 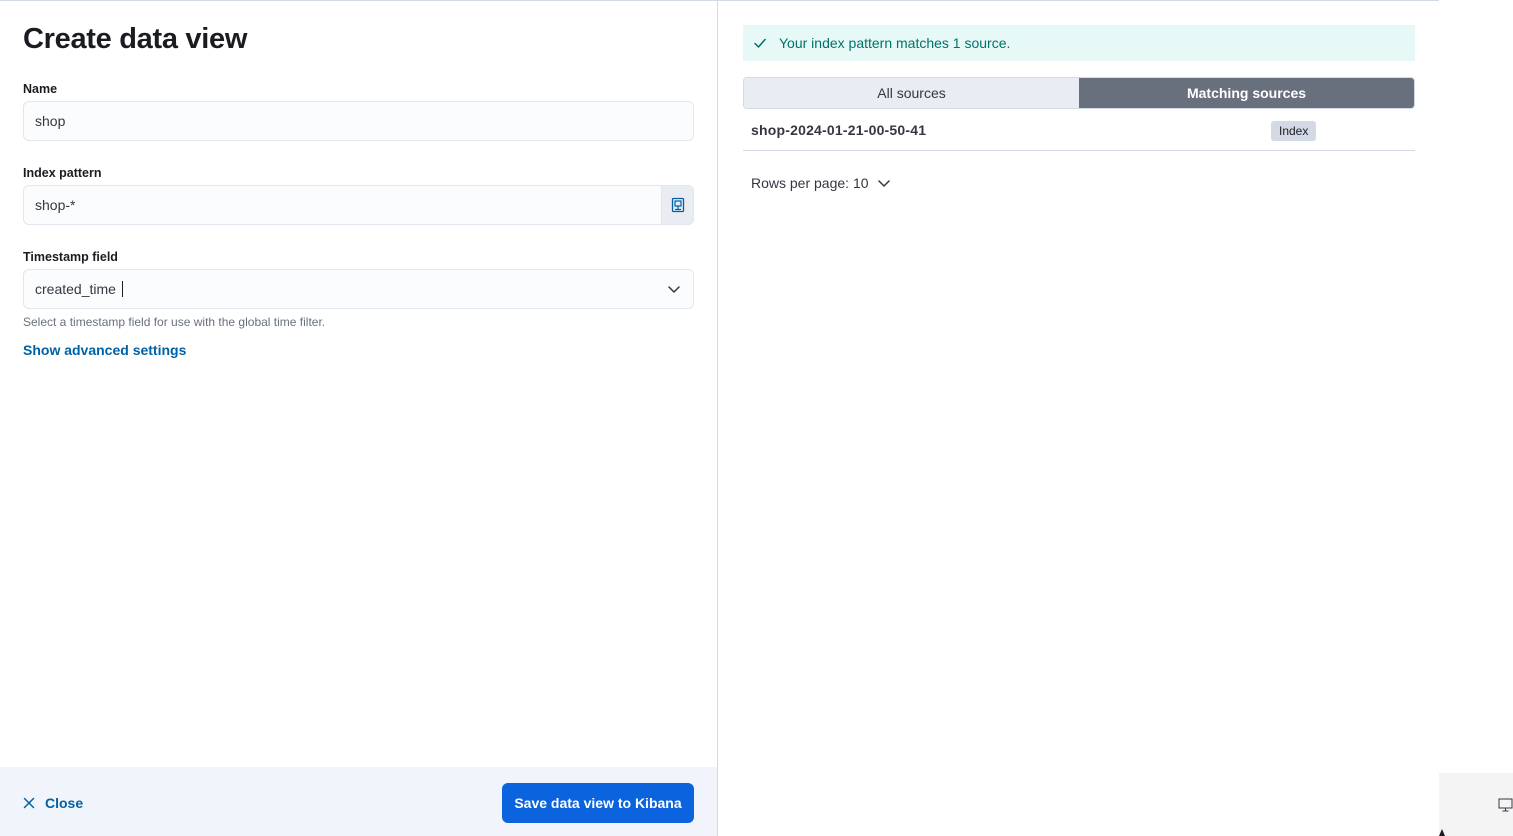 What do you see at coordinates (40, 89) in the screenshot?
I see `name-label: Name` at bounding box center [40, 89].